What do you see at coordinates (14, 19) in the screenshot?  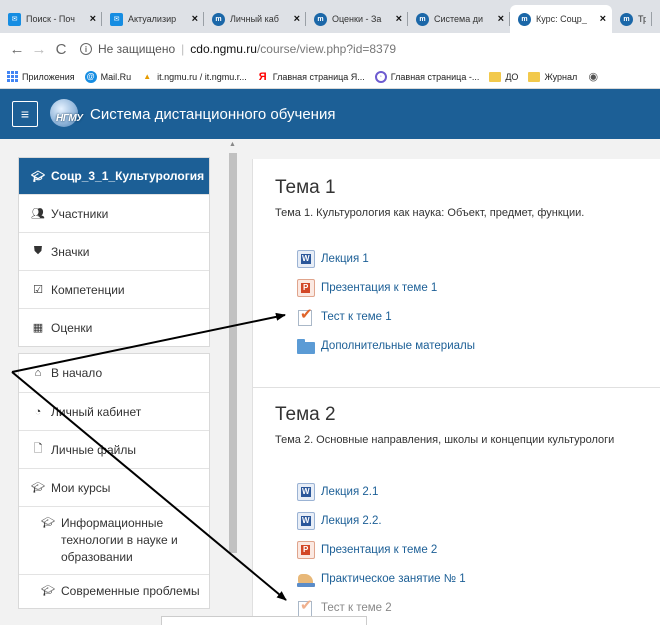 I see `mail-icon: ✉` at bounding box center [14, 19].